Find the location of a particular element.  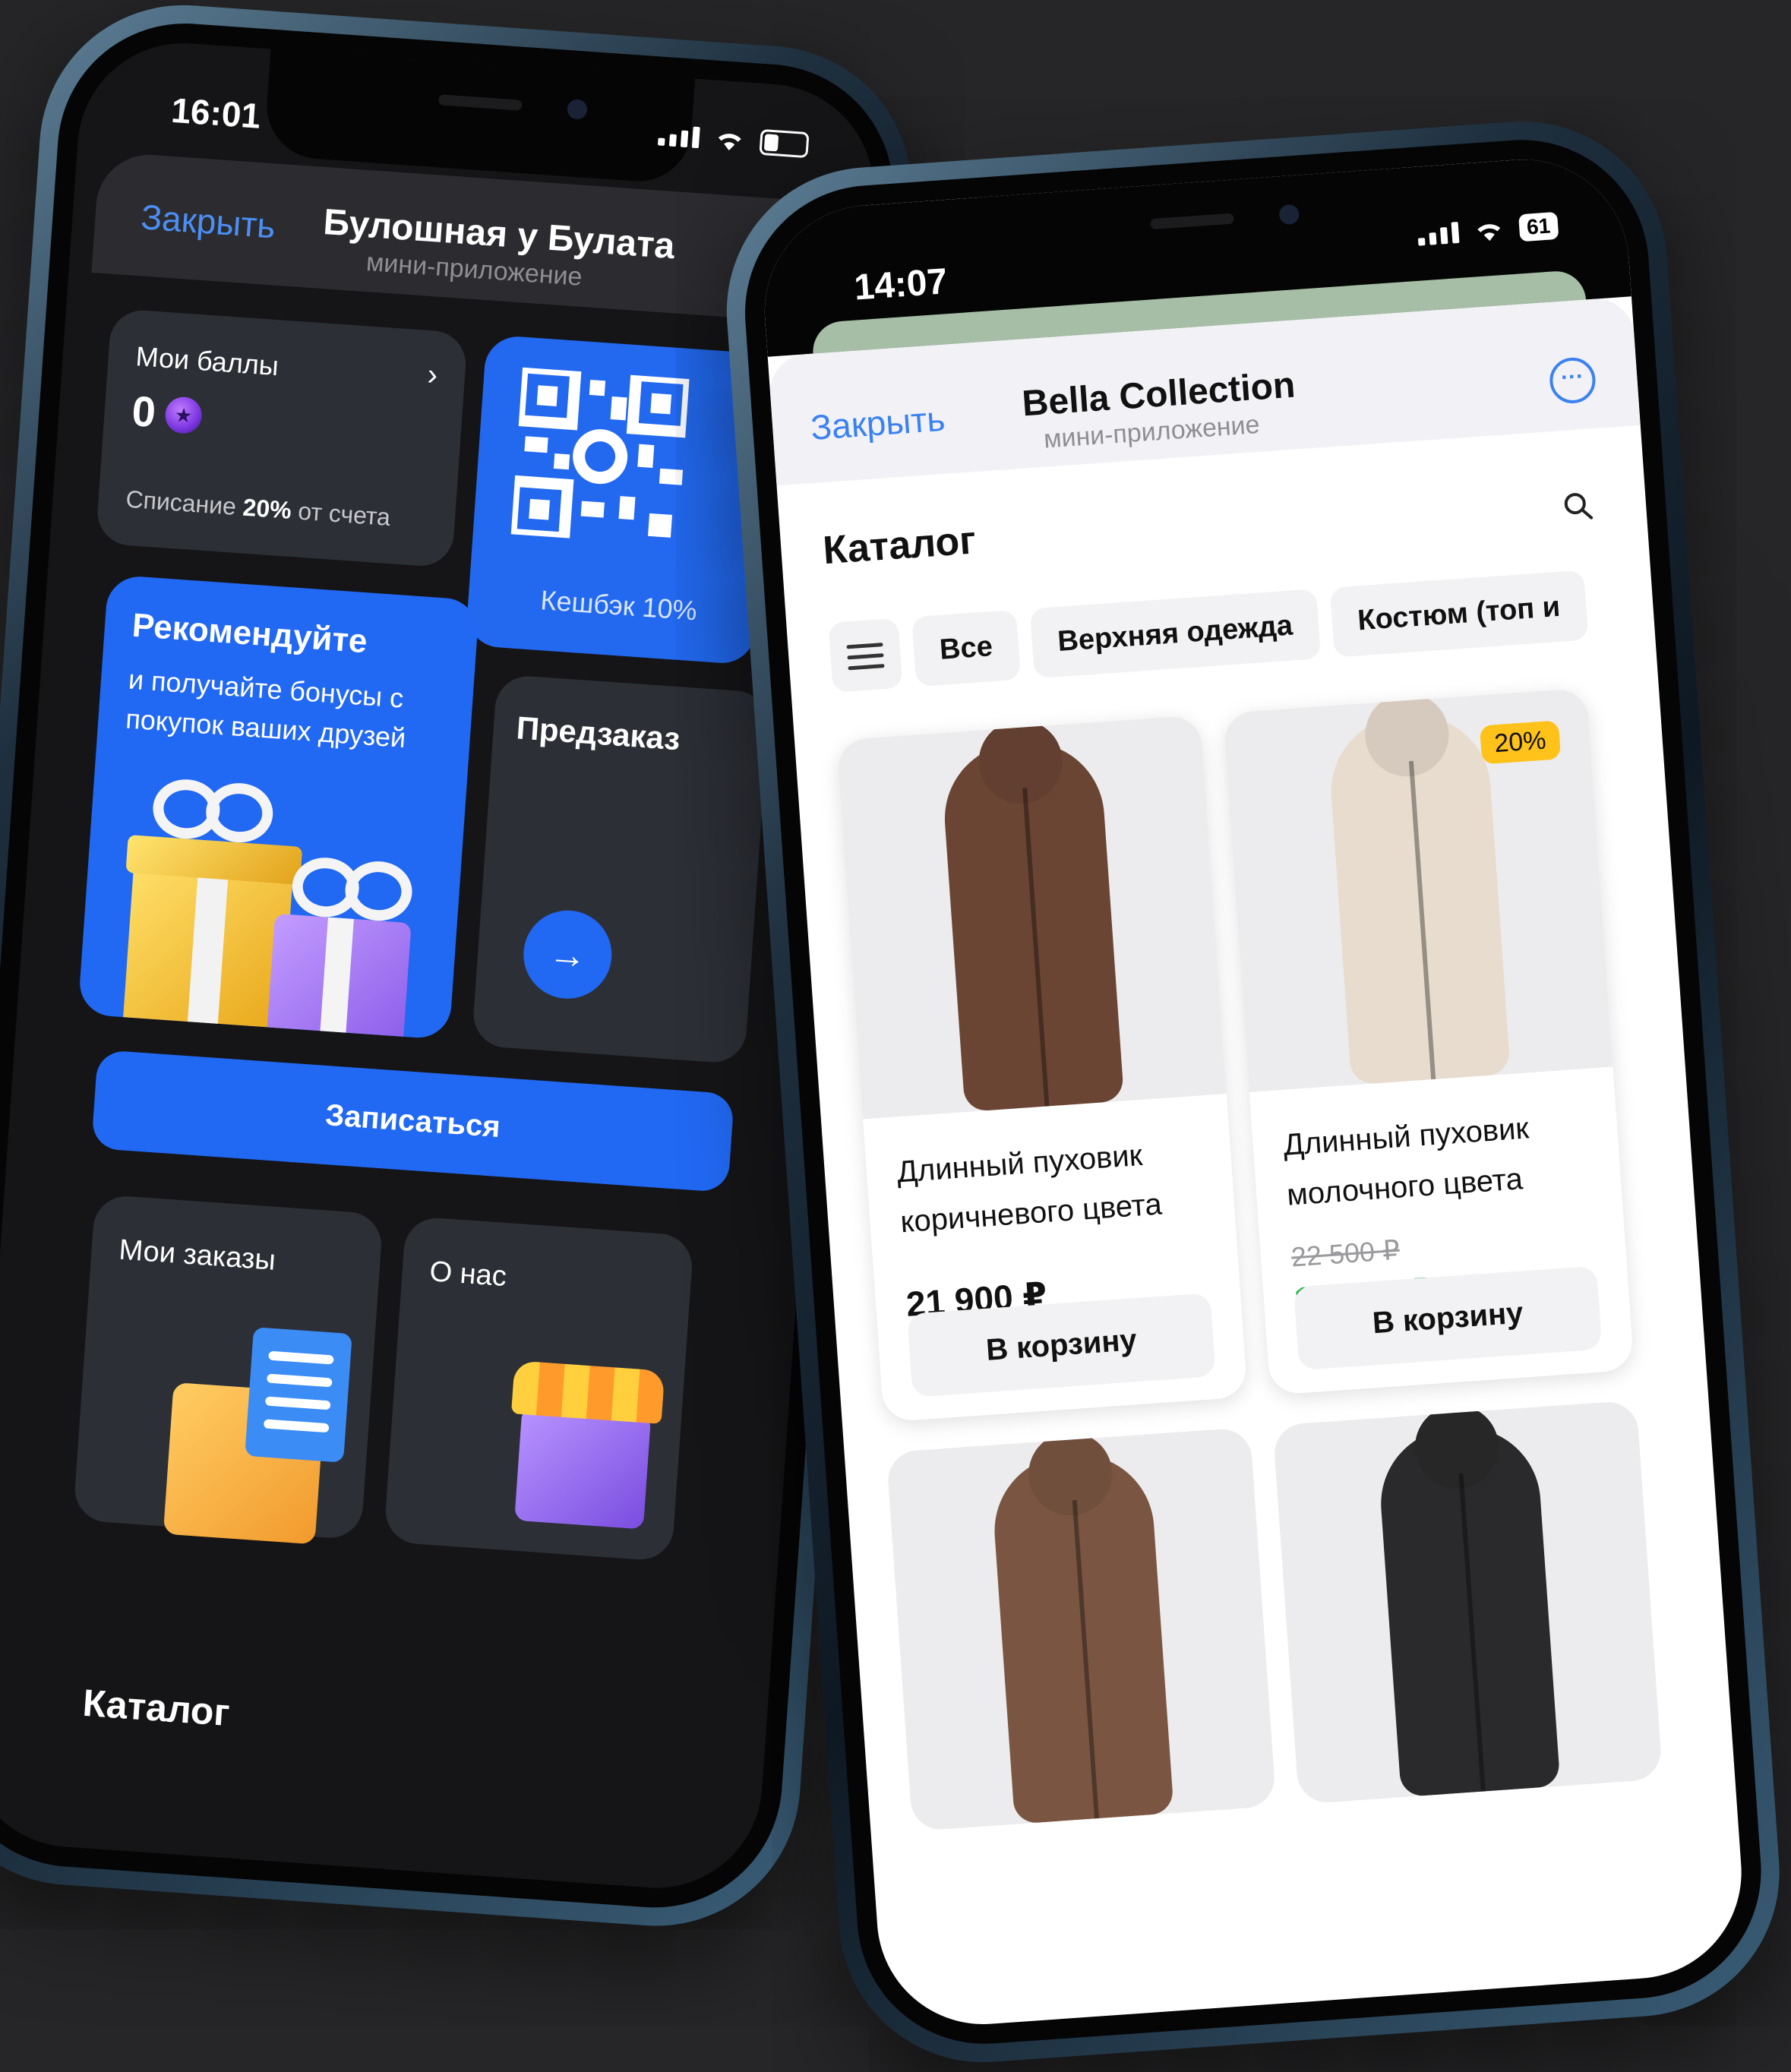

status-time: 14:07 is located at coordinates (900, 284).